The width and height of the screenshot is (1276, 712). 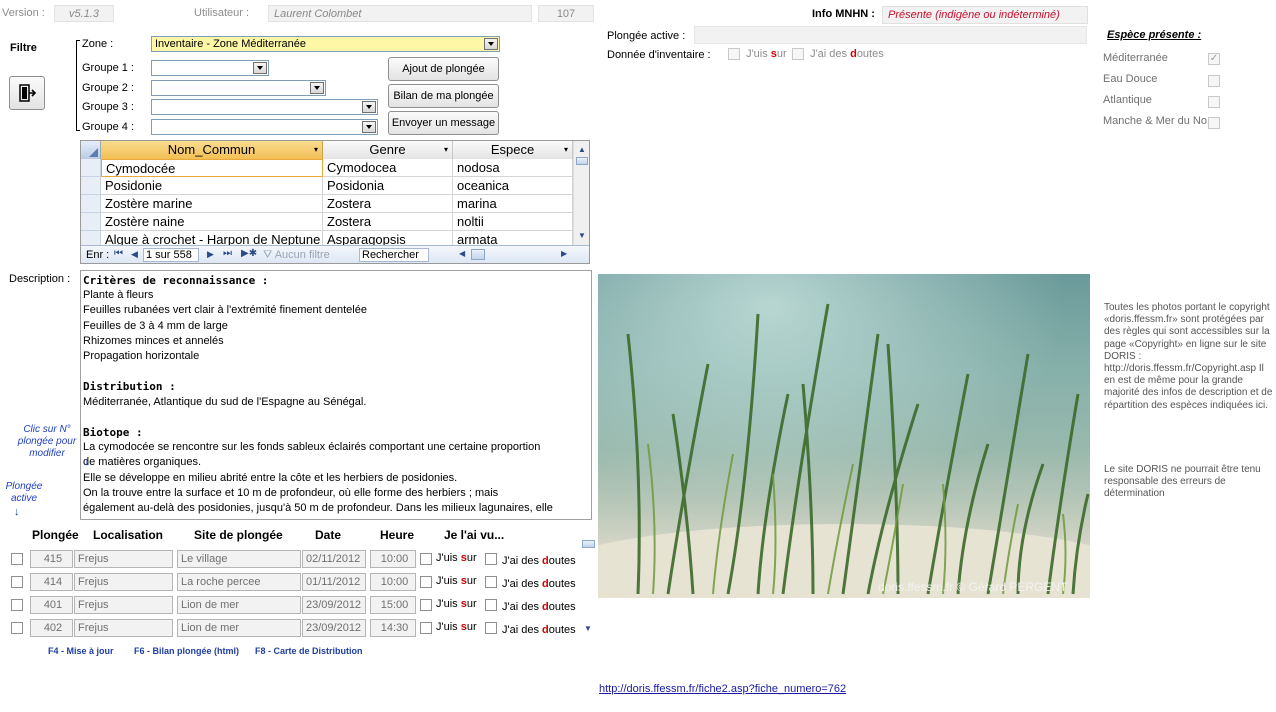 What do you see at coordinates (582, 149) in the screenshot?
I see `scroll-up-icon: ▲` at bounding box center [582, 149].